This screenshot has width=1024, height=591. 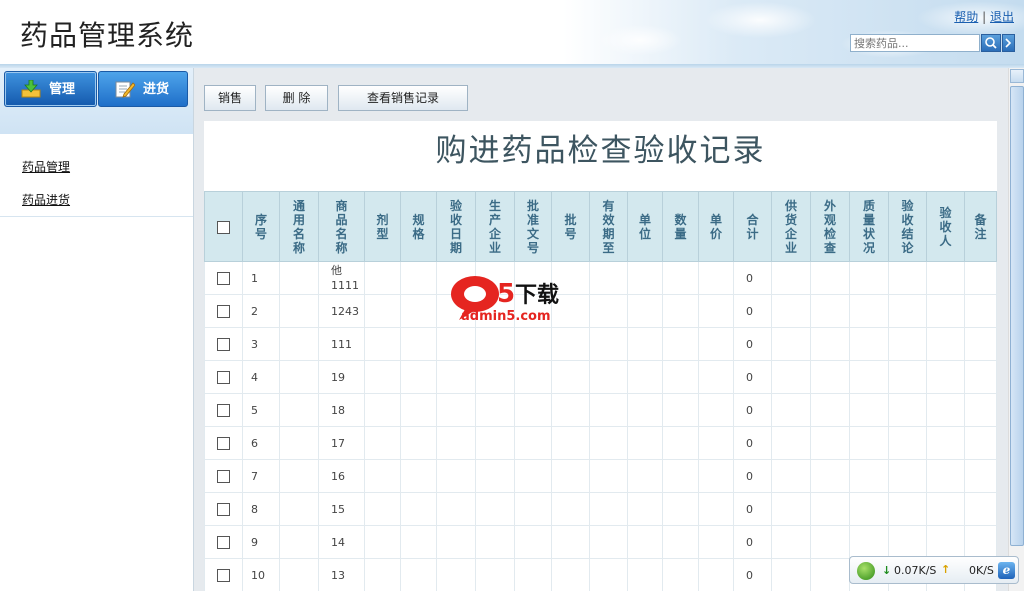 What do you see at coordinates (506, 316) in the screenshot?
I see `svg-text: admin5.com` at bounding box center [506, 316].